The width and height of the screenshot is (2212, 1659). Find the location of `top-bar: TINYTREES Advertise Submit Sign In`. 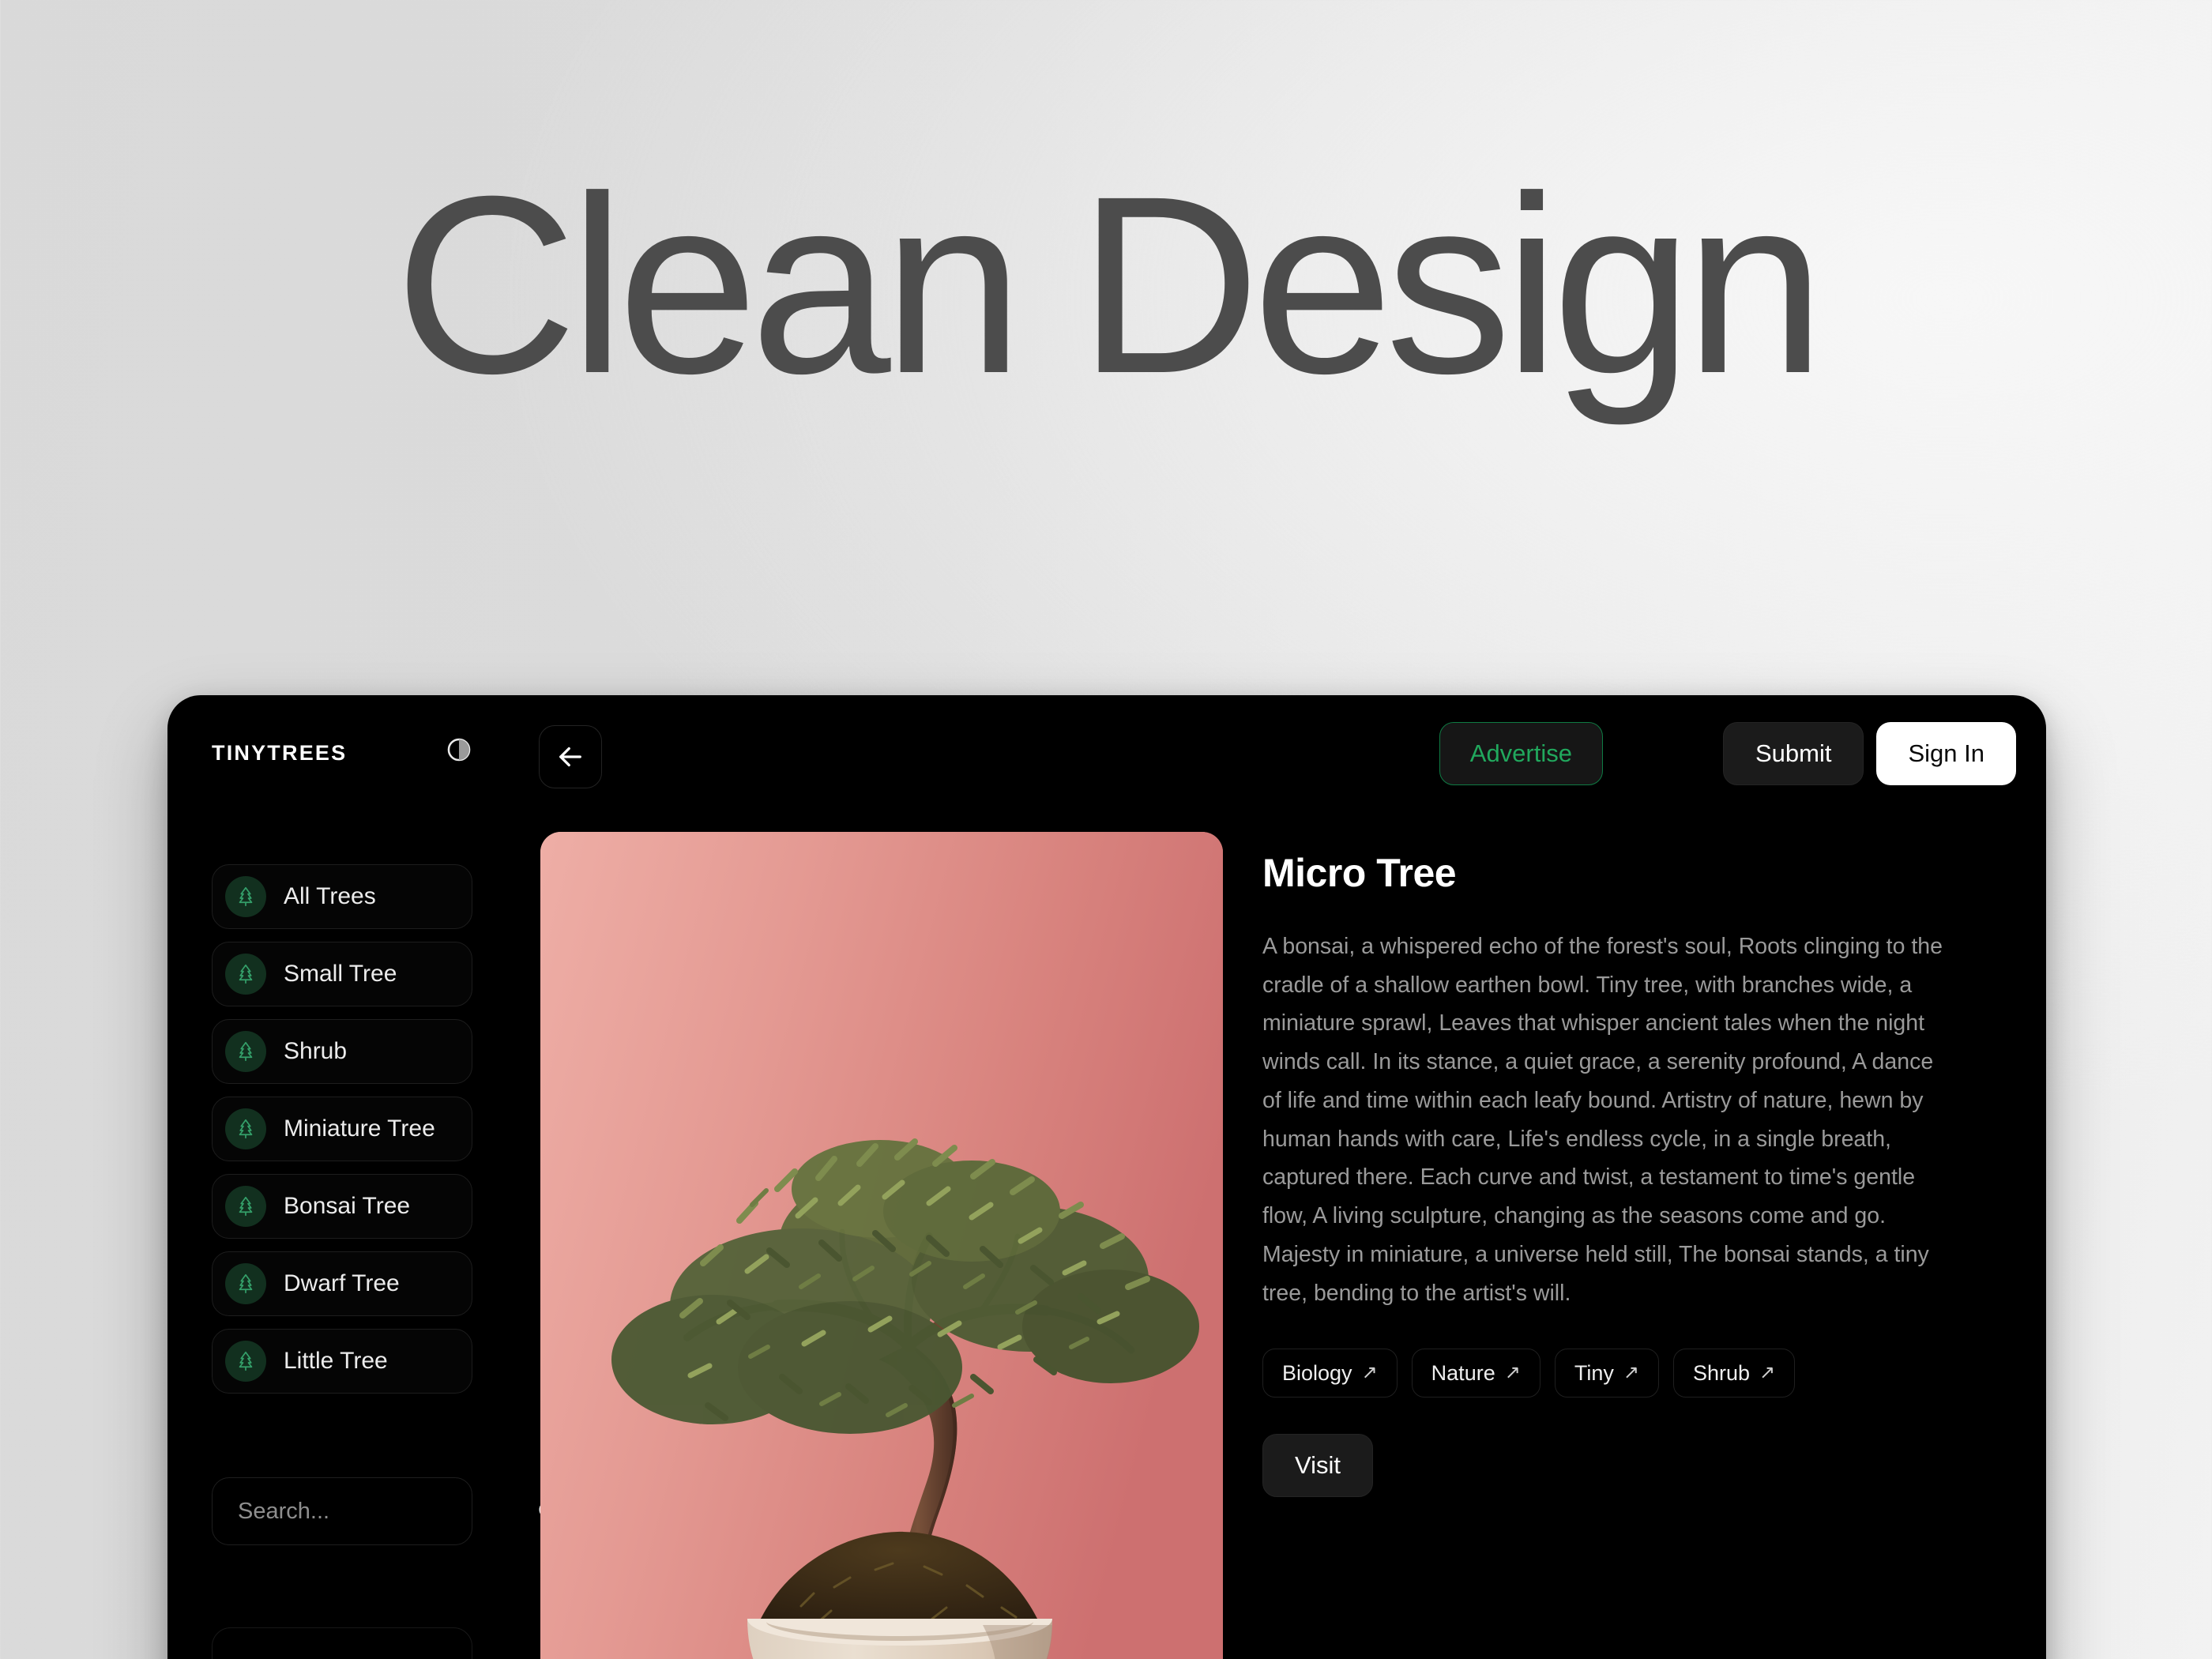

top-bar: TINYTREES Advertise Submit Sign In is located at coordinates (1106, 774).